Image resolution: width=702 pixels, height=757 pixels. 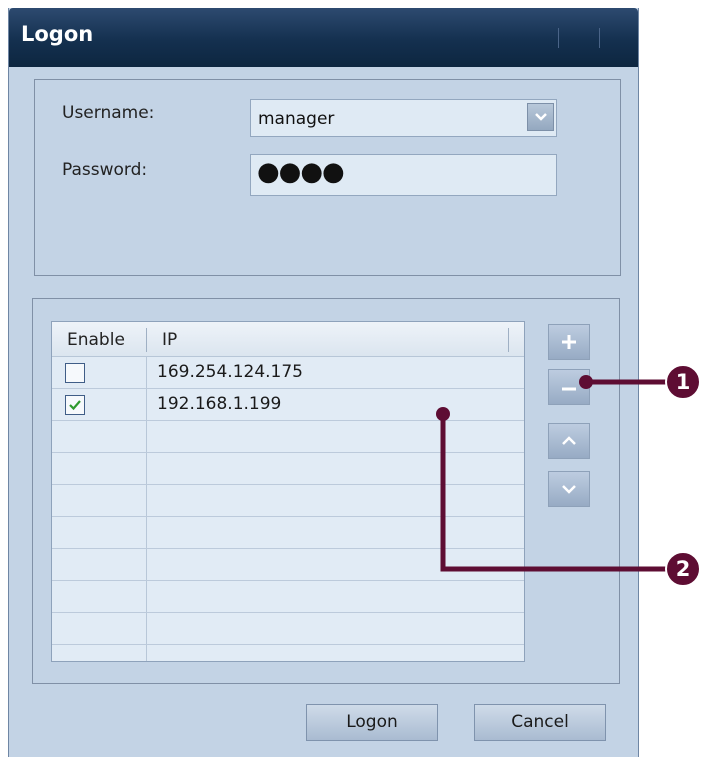 I want to click on ip-cell: 169.254.124.175, so click(x=230, y=372).